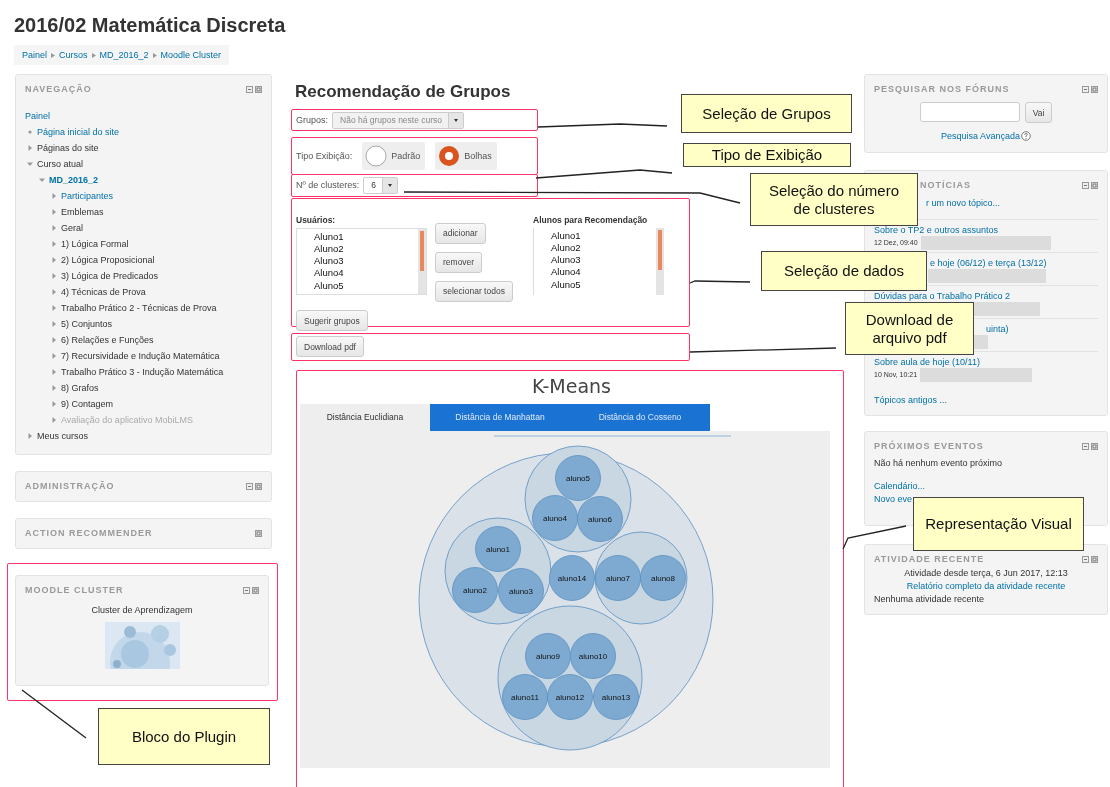 The width and height of the screenshot is (1110, 787). Describe the element at coordinates (942, 295) in the screenshot. I see `post-link: Dúvidas para o Trabalho Prático 2` at that location.